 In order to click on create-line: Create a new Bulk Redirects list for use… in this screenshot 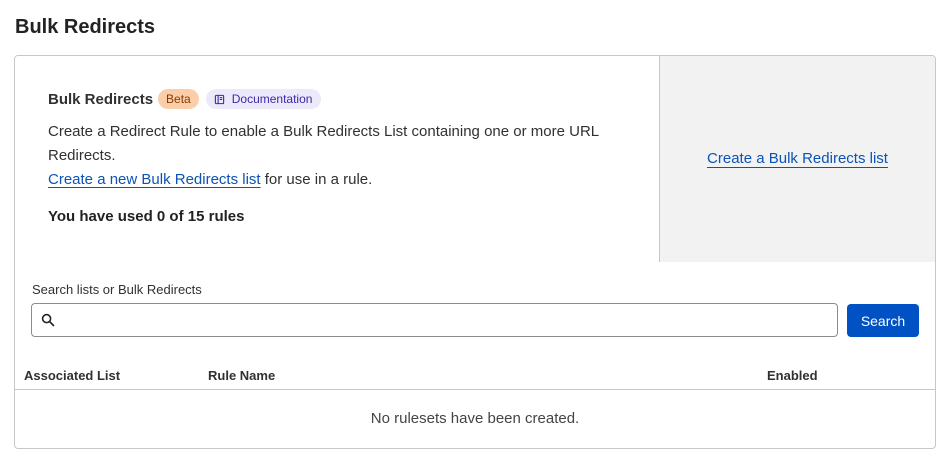, I will do `click(343, 180)`.